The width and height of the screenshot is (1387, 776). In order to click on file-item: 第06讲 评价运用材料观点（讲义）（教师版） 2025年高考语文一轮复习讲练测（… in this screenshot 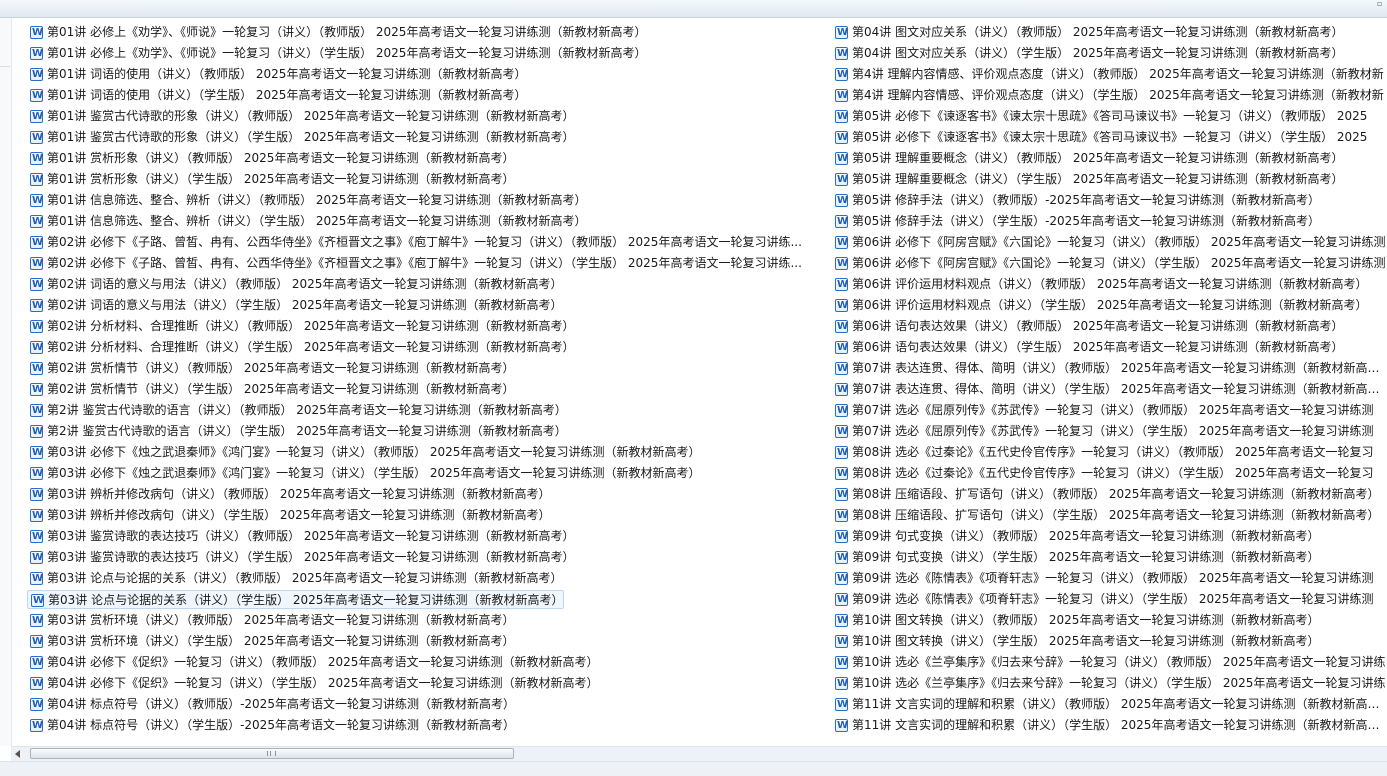, I will do `click(1099, 284)`.